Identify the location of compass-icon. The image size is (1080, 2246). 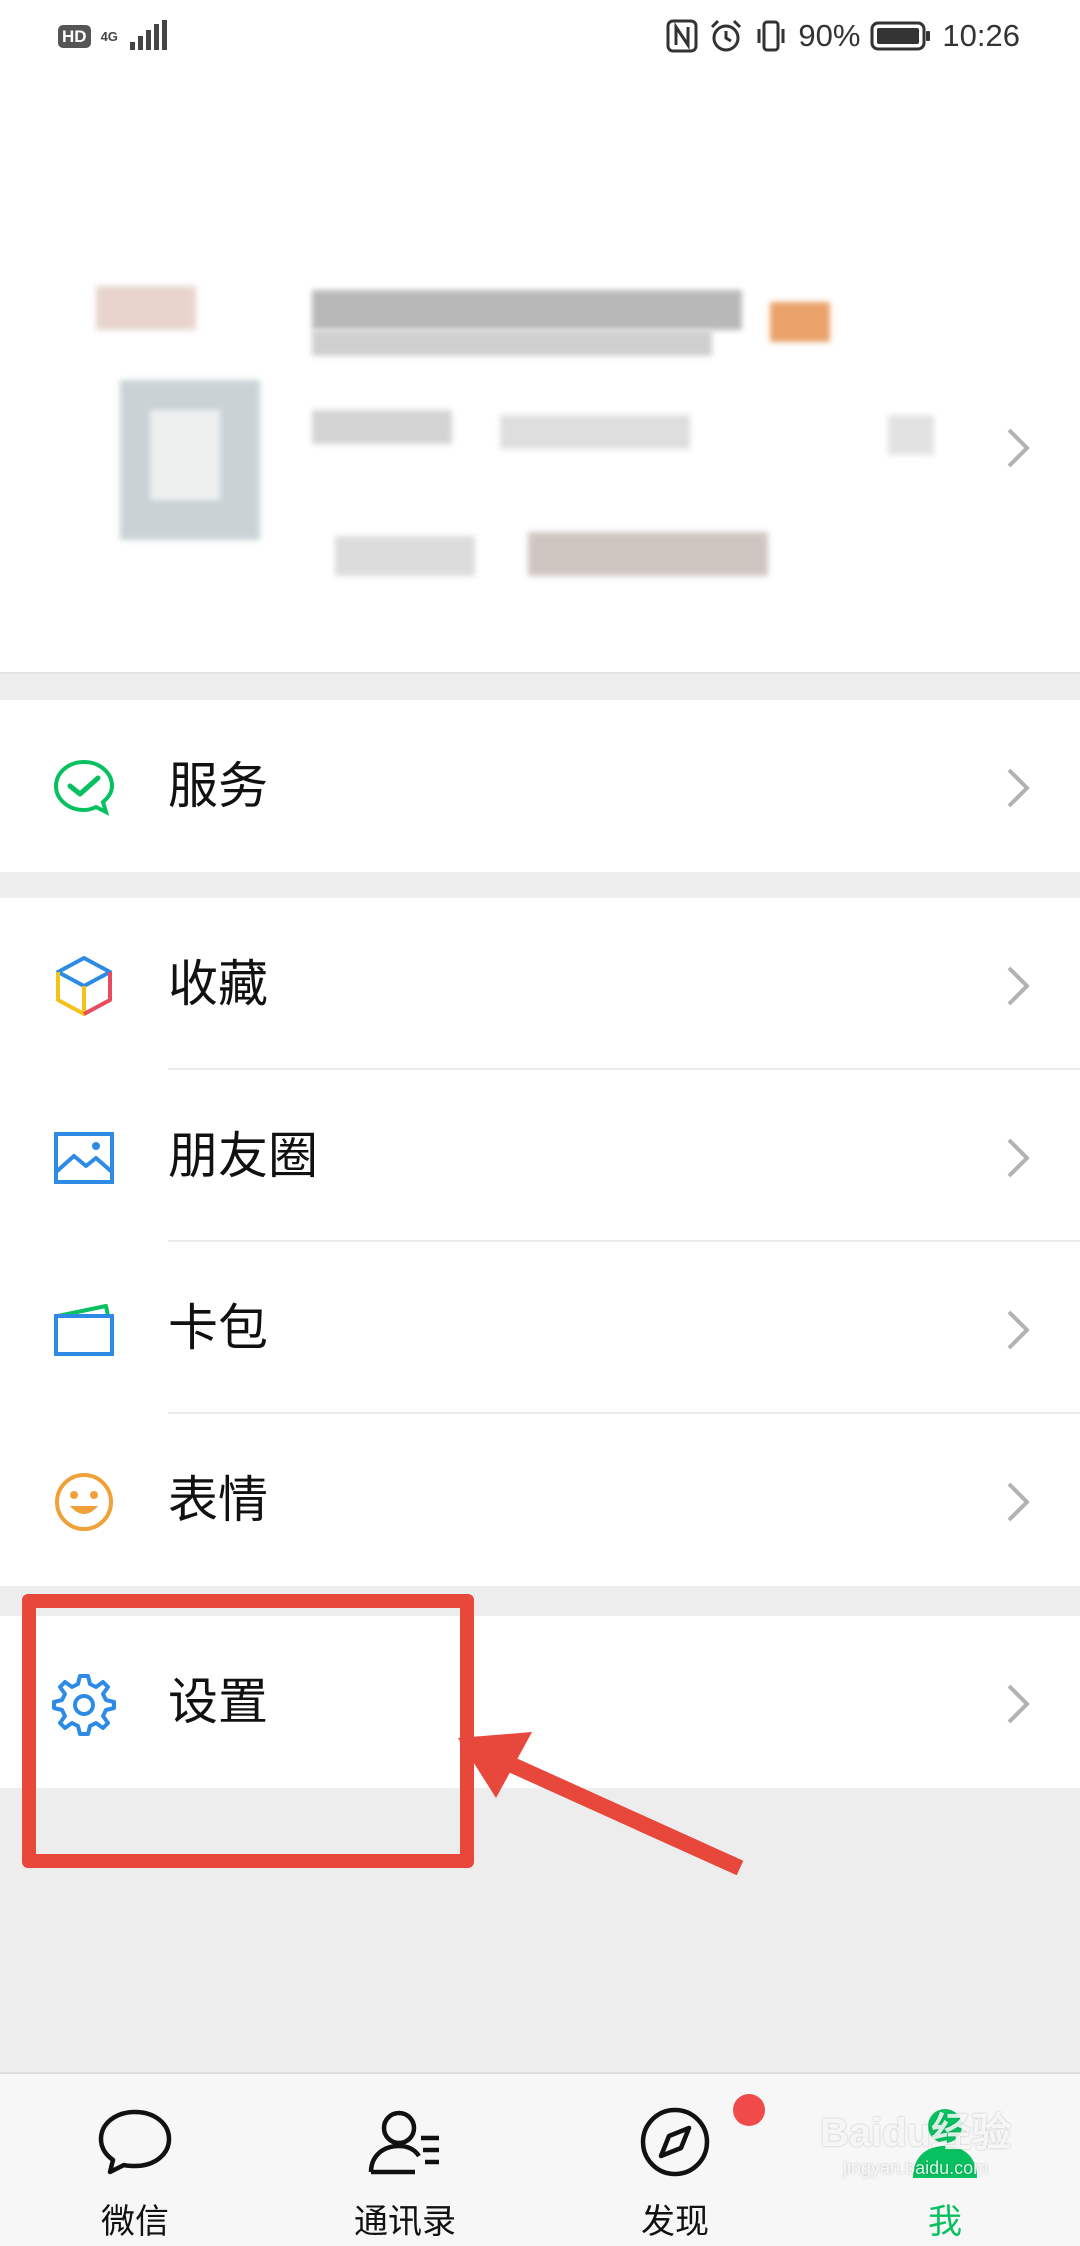
(675, 2142).